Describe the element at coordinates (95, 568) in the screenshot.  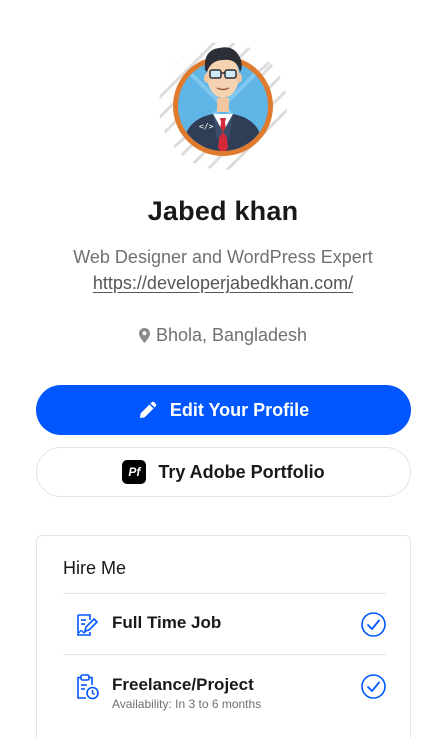
I see `hire-me-title: Hire Me` at that location.